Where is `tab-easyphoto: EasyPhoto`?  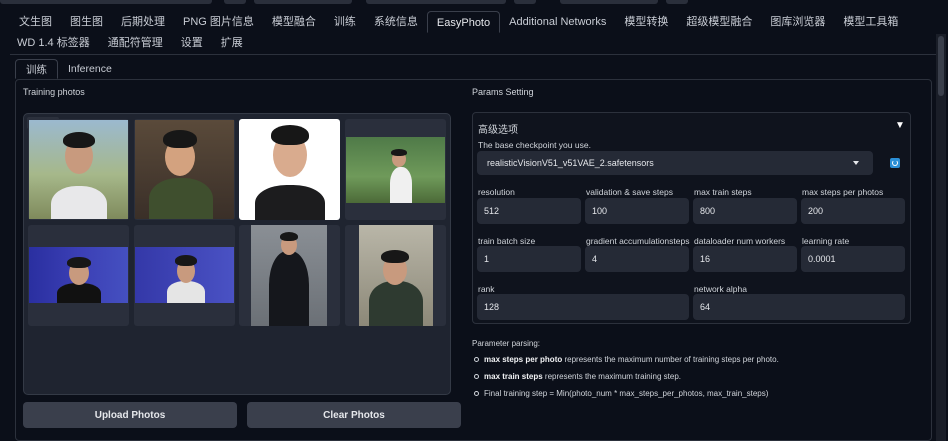 tab-easyphoto: EasyPhoto is located at coordinates (463, 22).